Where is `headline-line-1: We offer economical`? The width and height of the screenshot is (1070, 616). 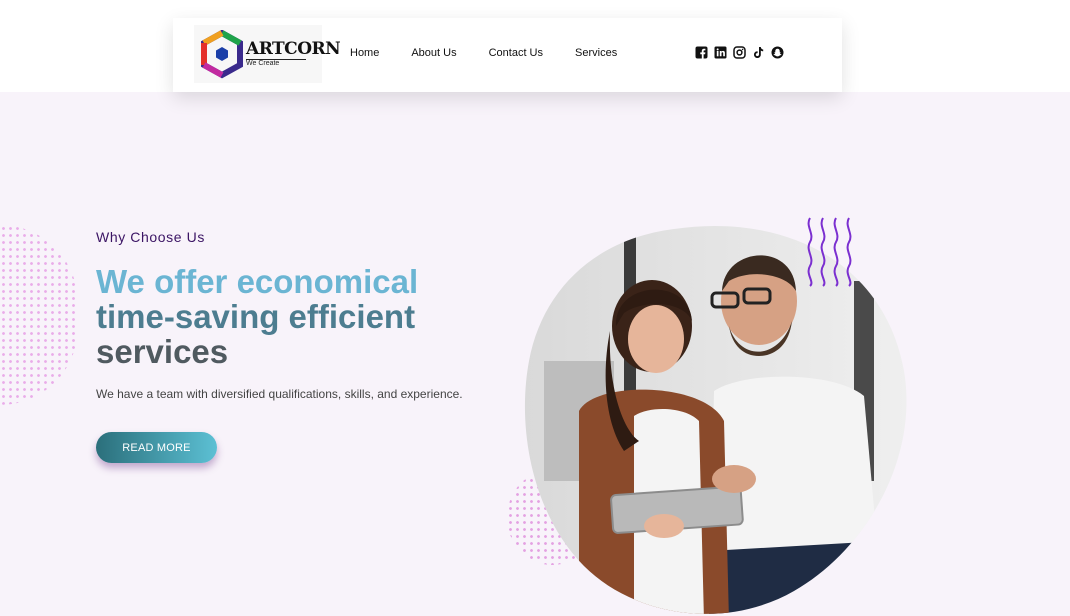 headline-line-1: We offer economical is located at coordinates (257, 281).